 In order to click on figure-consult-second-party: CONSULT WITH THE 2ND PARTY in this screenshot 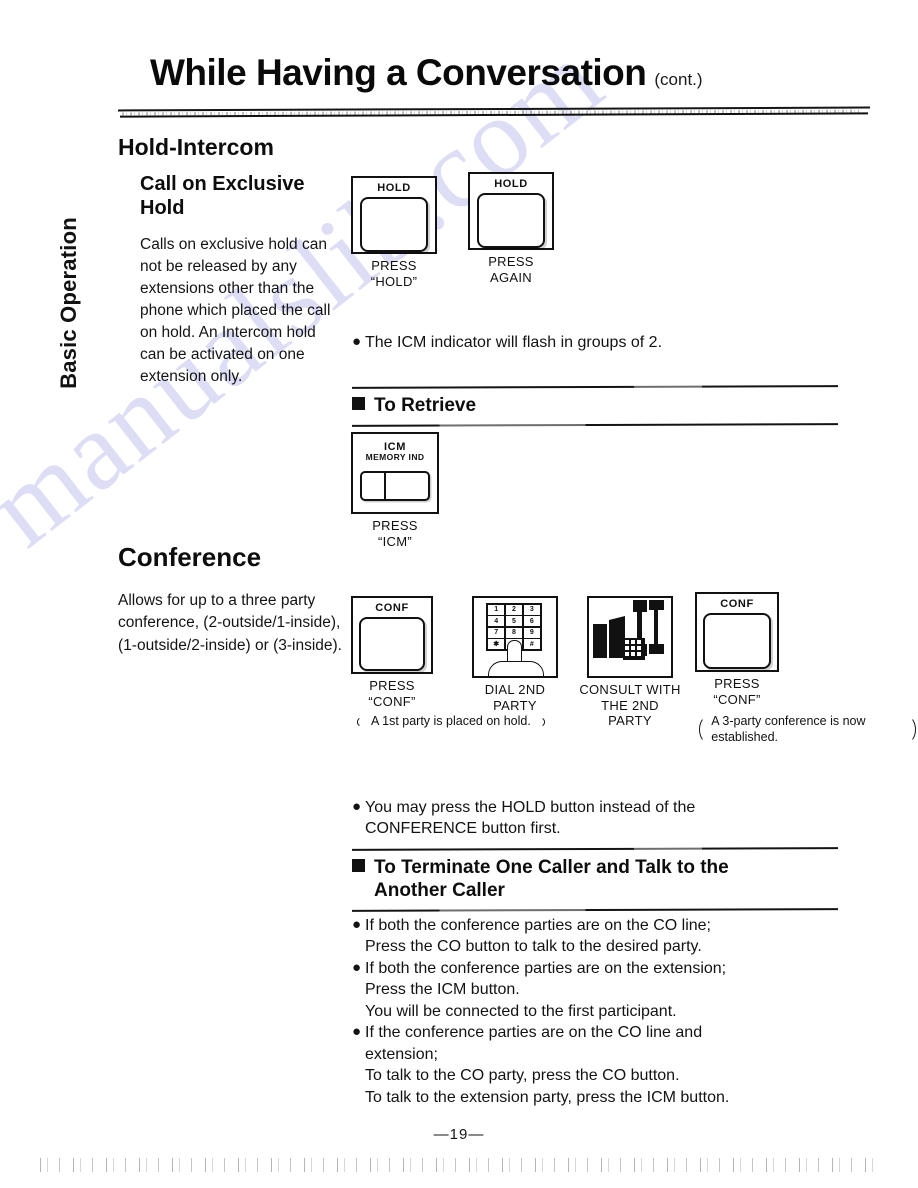, I will do `click(630, 662)`.